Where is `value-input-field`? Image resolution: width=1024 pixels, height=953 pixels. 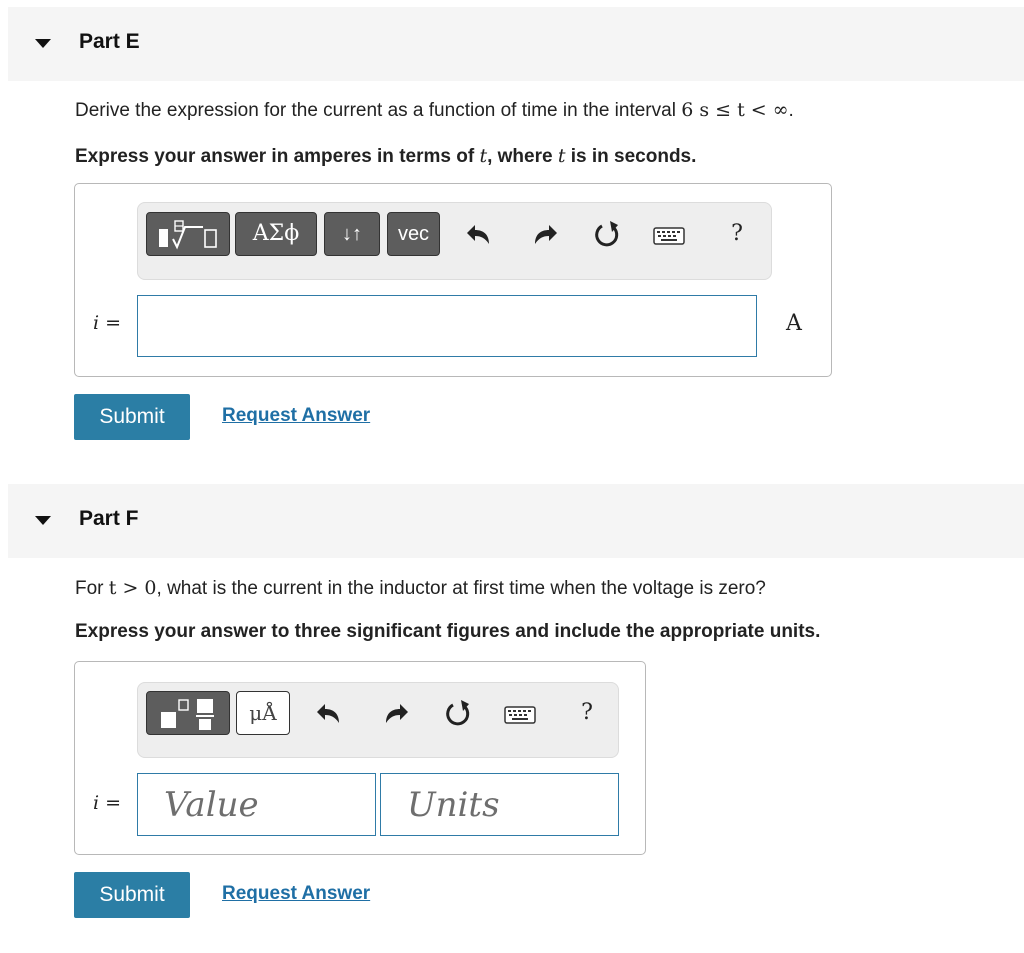 value-input-field is located at coordinates (256, 804).